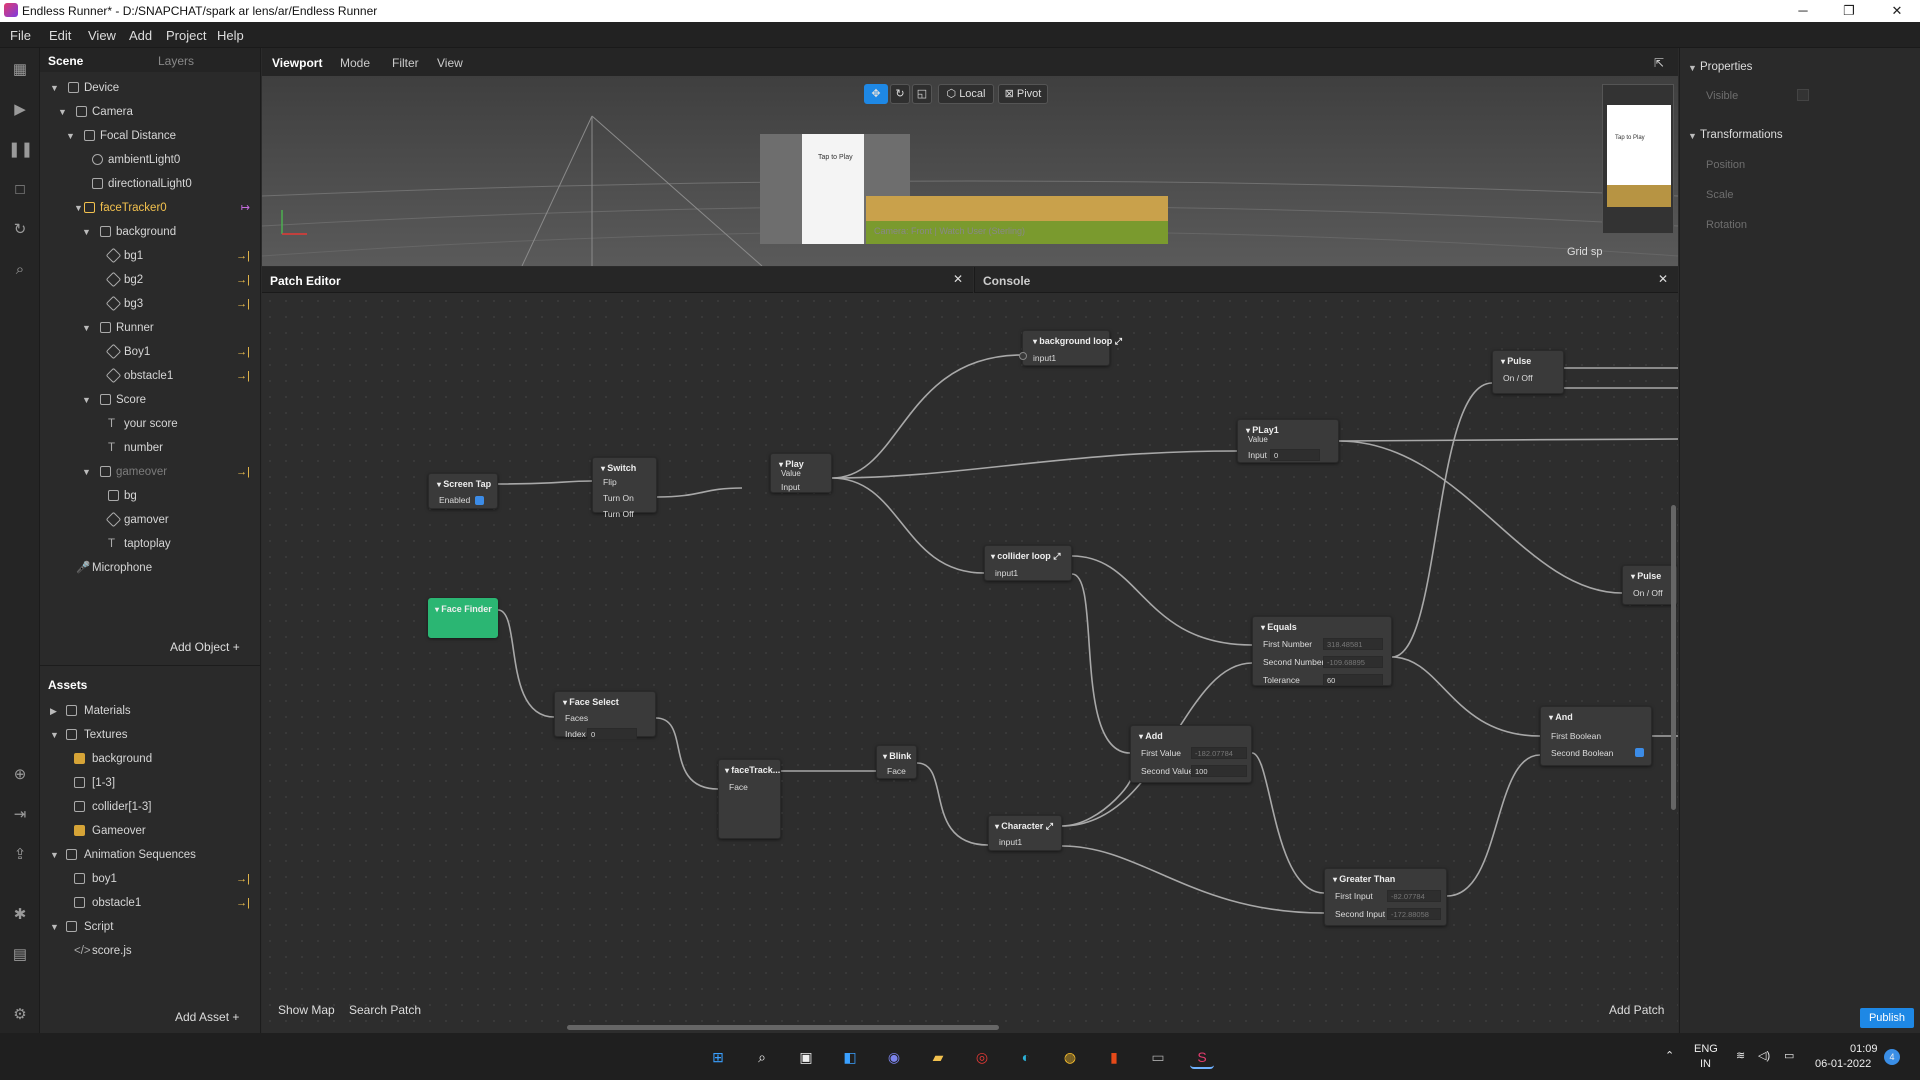 Image resolution: width=1920 pixels, height=1080 pixels. I want to click on tray-chevron-icon: ⌃, so click(1669, 1055).